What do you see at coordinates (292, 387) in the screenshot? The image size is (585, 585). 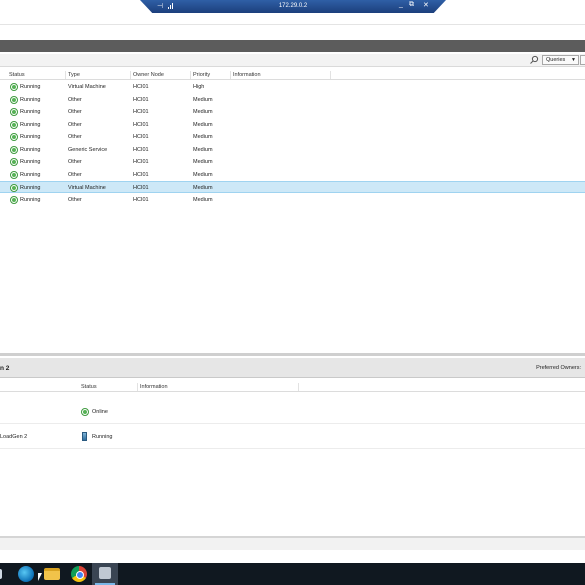 I see `resources-grid-header: Status Information` at bounding box center [292, 387].